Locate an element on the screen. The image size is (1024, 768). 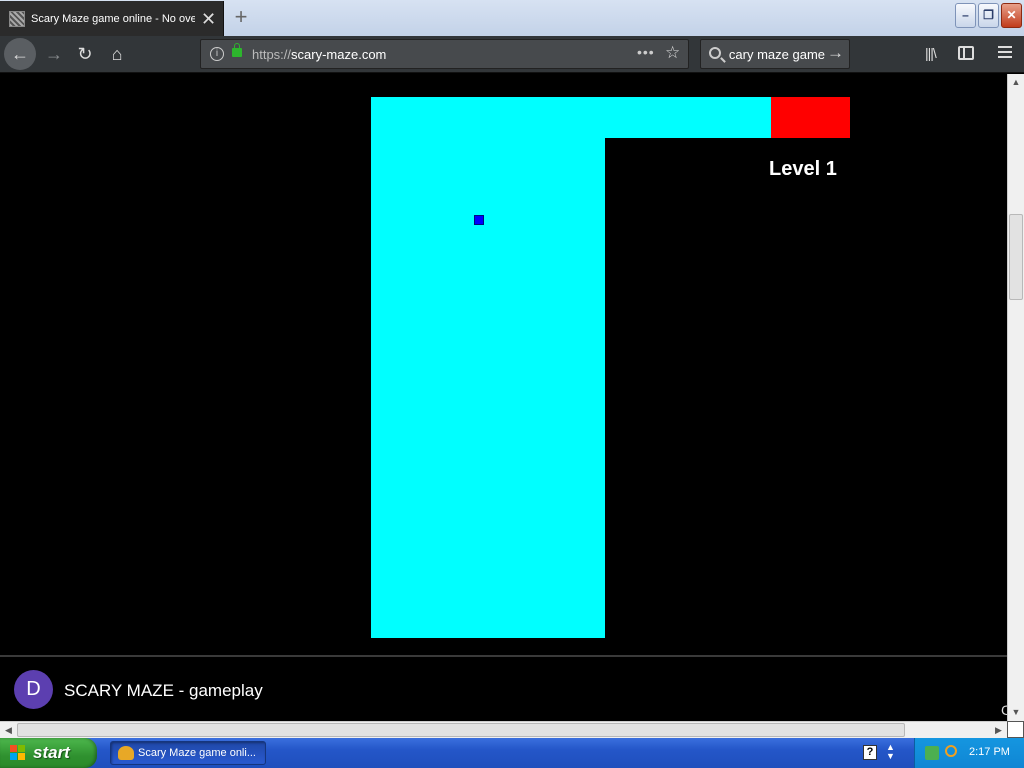
vertical-scrollbar: ▲ ▼ is located at coordinates (1015, 397).